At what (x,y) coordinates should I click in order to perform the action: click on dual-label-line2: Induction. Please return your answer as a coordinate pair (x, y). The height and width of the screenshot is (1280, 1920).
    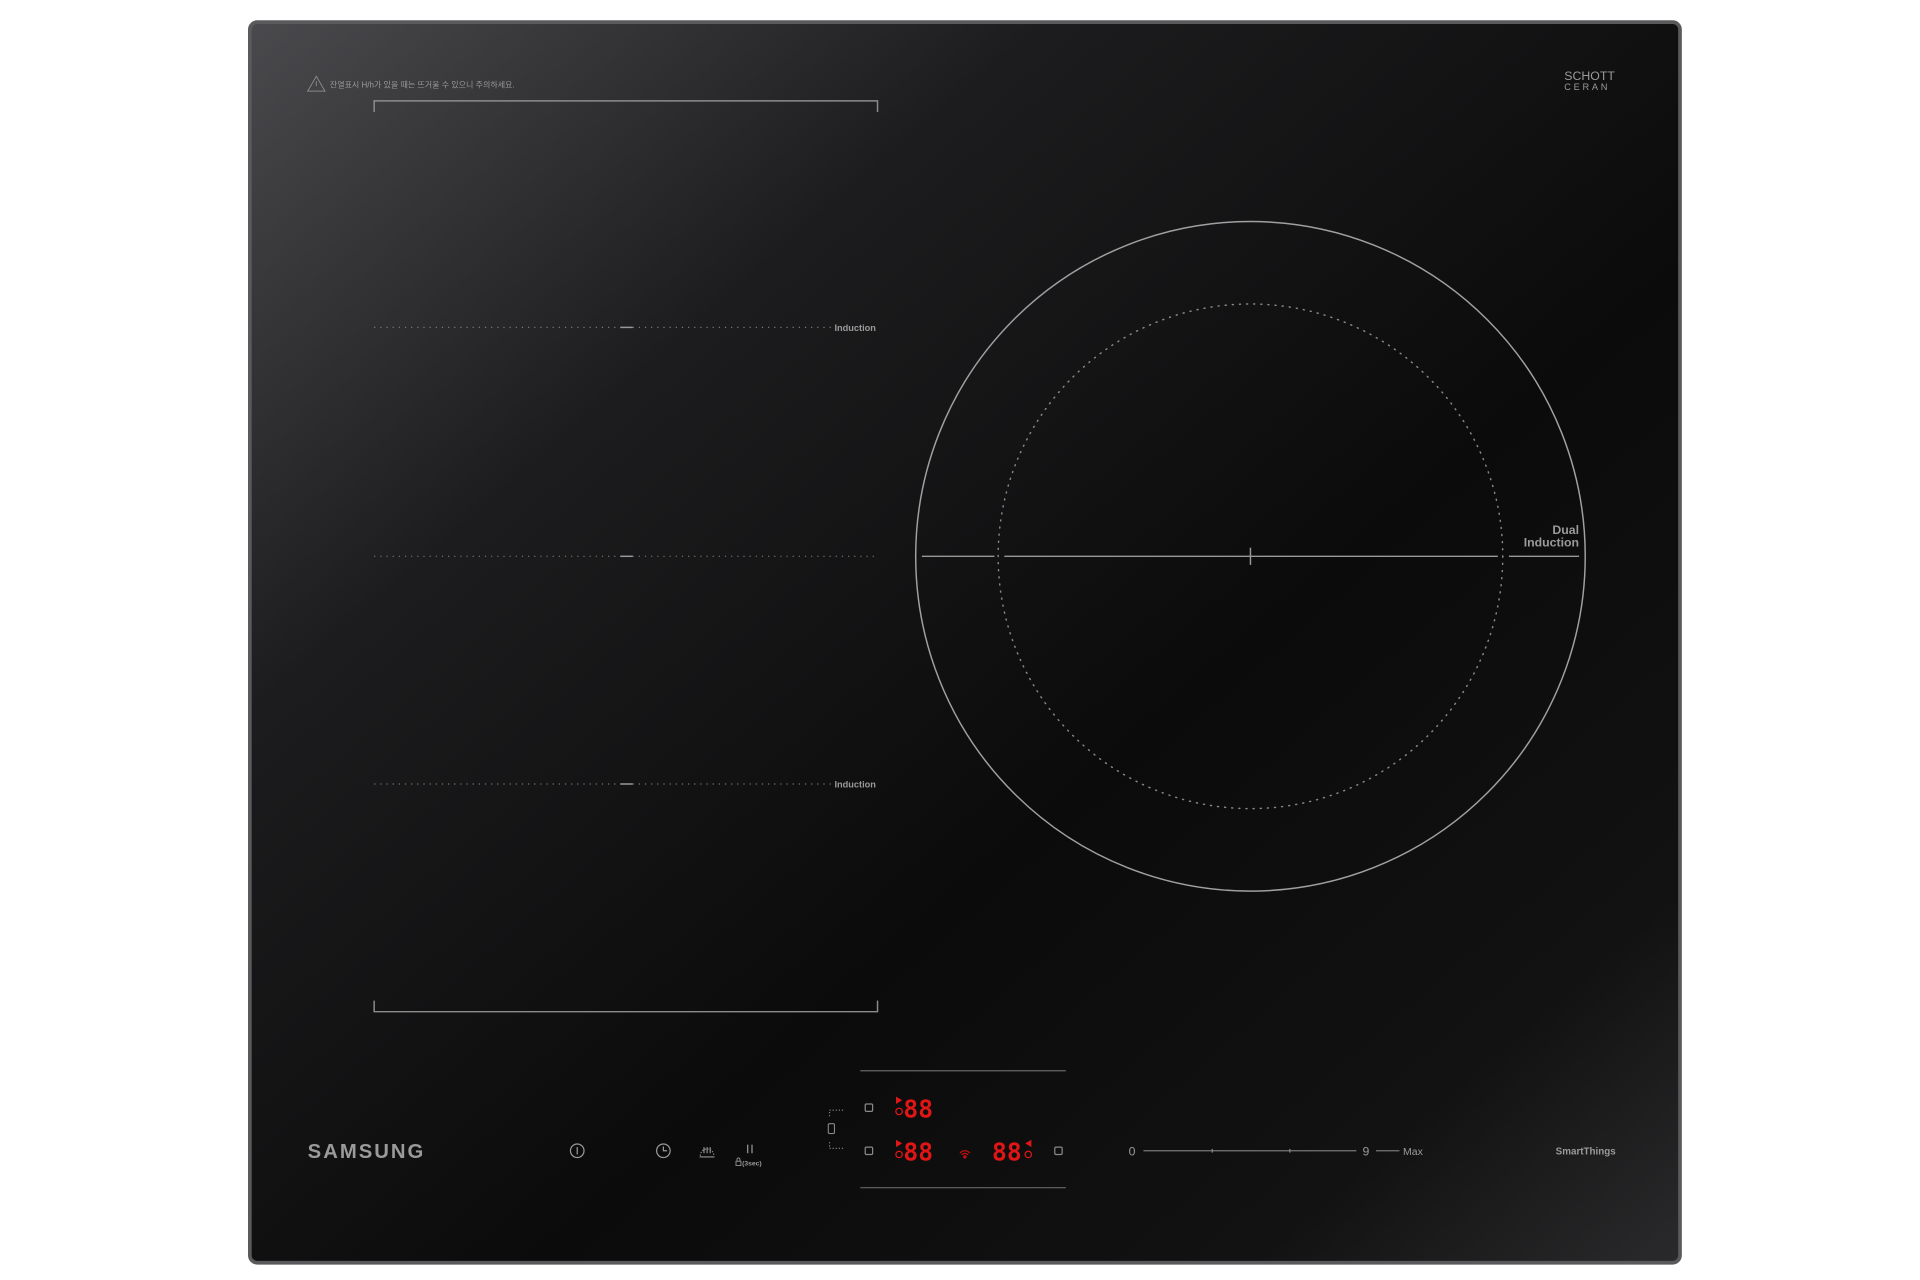
    Looking at the image, I should click on (1551, 542).